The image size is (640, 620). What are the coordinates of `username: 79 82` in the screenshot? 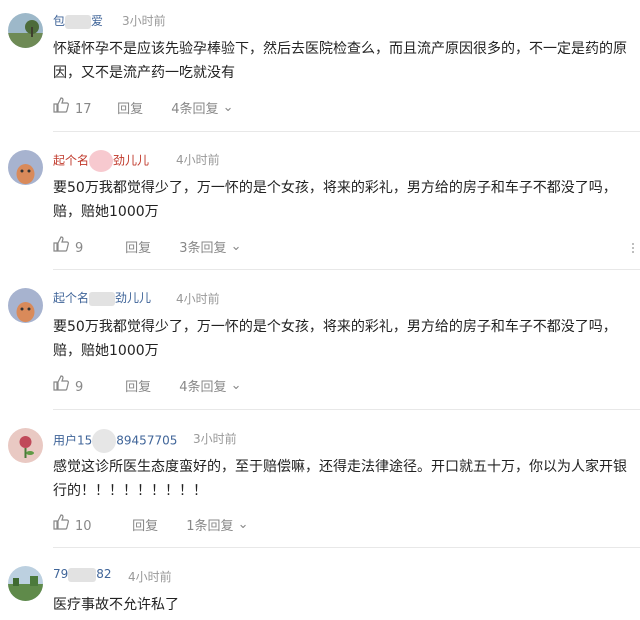 It's located at (82, 574).